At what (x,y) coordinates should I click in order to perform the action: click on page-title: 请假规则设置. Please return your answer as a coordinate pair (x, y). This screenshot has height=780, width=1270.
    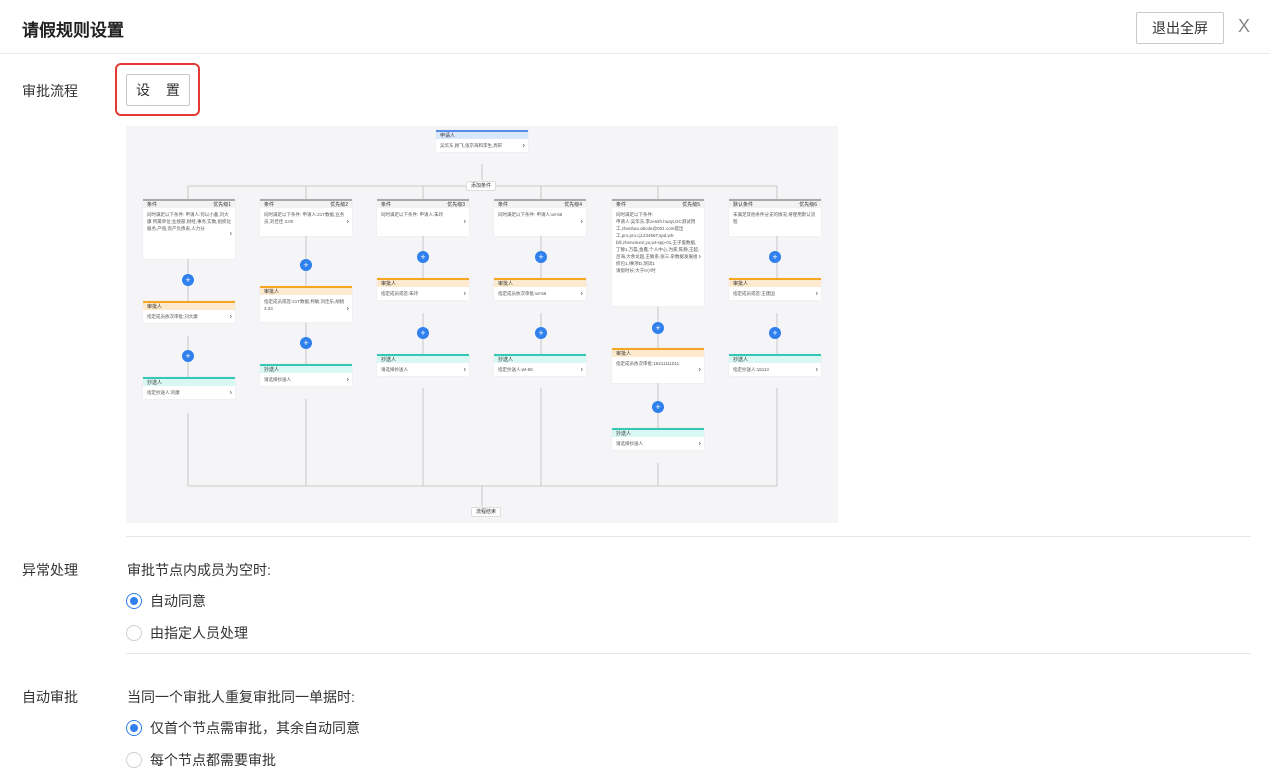
    Looking at the image, I should click on (73, 30).